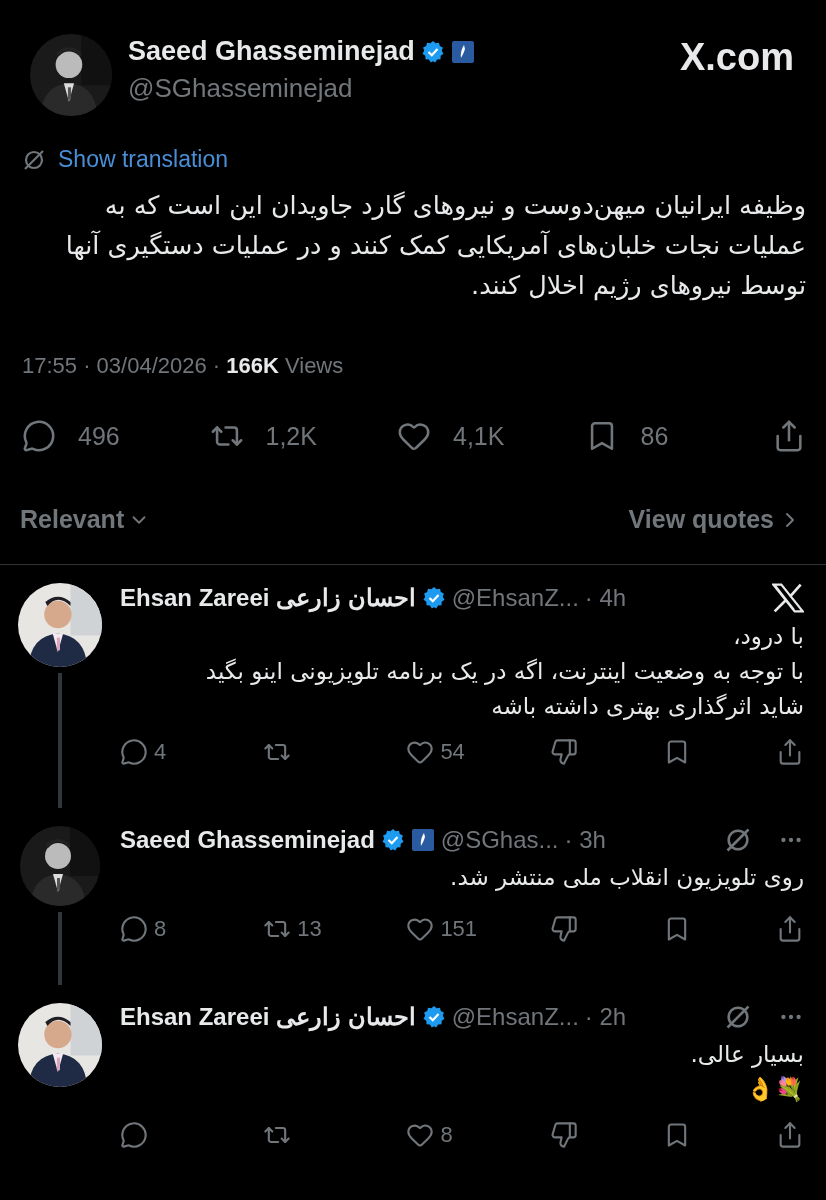 This screenshot has height=1200, width=826. I want to click on reply-text: با توجه به وضعیت اینترنت، اگه در یک برنامه تلویزیونی اینو بگید, so click(504, 672).